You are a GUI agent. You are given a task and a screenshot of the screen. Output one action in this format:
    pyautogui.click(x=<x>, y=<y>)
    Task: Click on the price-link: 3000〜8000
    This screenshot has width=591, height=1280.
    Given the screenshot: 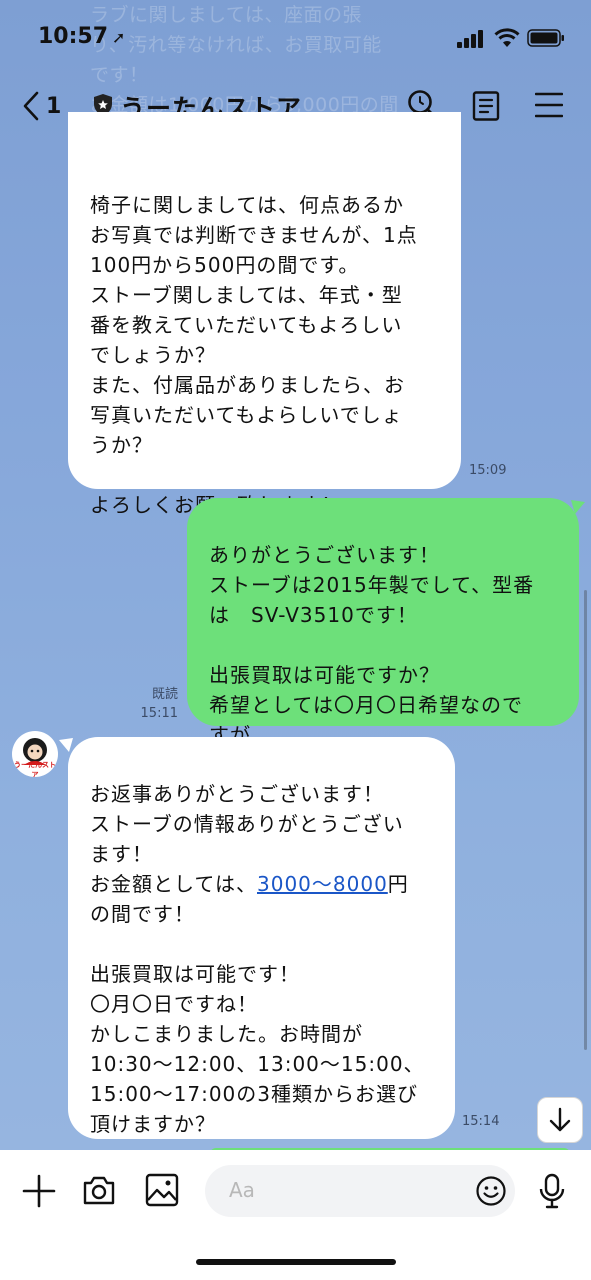 What is the action you would take?
    pyautogui.click(x=322, y=884)
    